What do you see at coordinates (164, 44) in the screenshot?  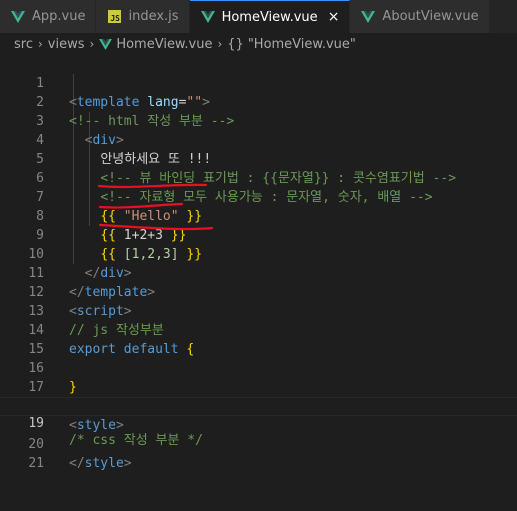 I see `breadcrumb-file: HomeView.vue` at bounding box center [164, 44].